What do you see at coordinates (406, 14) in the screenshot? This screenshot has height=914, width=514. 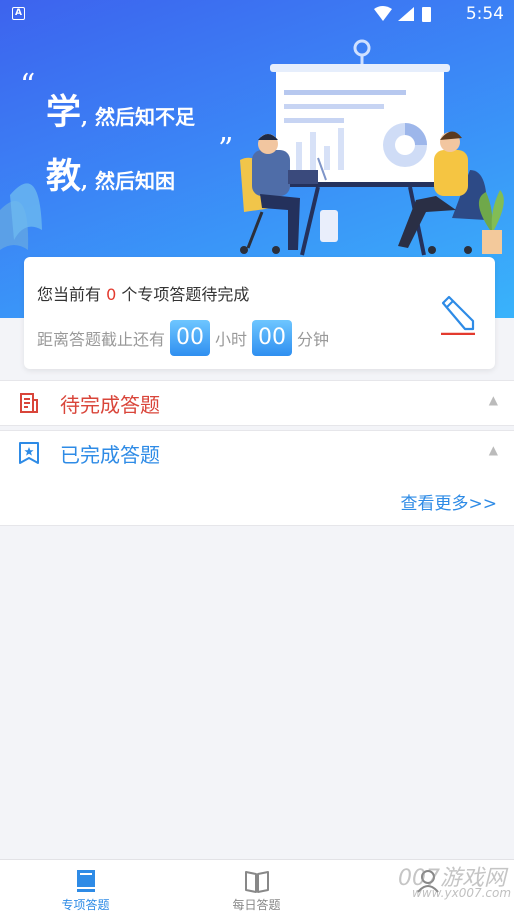 I see `signal-icon` at bounding box center [406, 14].